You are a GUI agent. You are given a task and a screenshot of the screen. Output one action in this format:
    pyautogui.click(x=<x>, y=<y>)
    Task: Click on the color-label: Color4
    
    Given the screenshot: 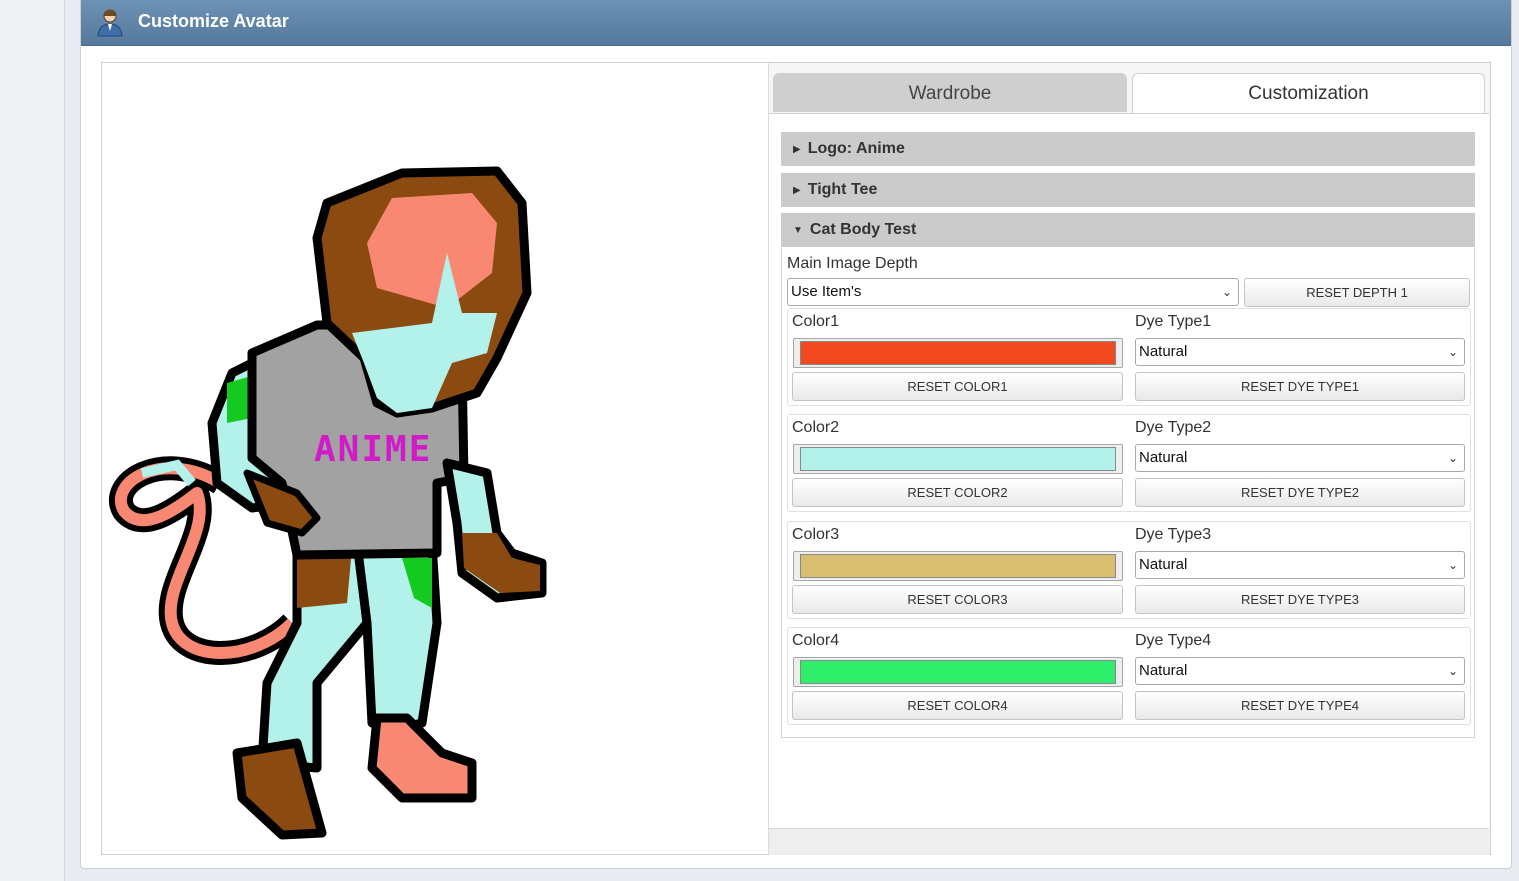 What is the action you would take?
    pyautogui.click(x=816, y=640)
    